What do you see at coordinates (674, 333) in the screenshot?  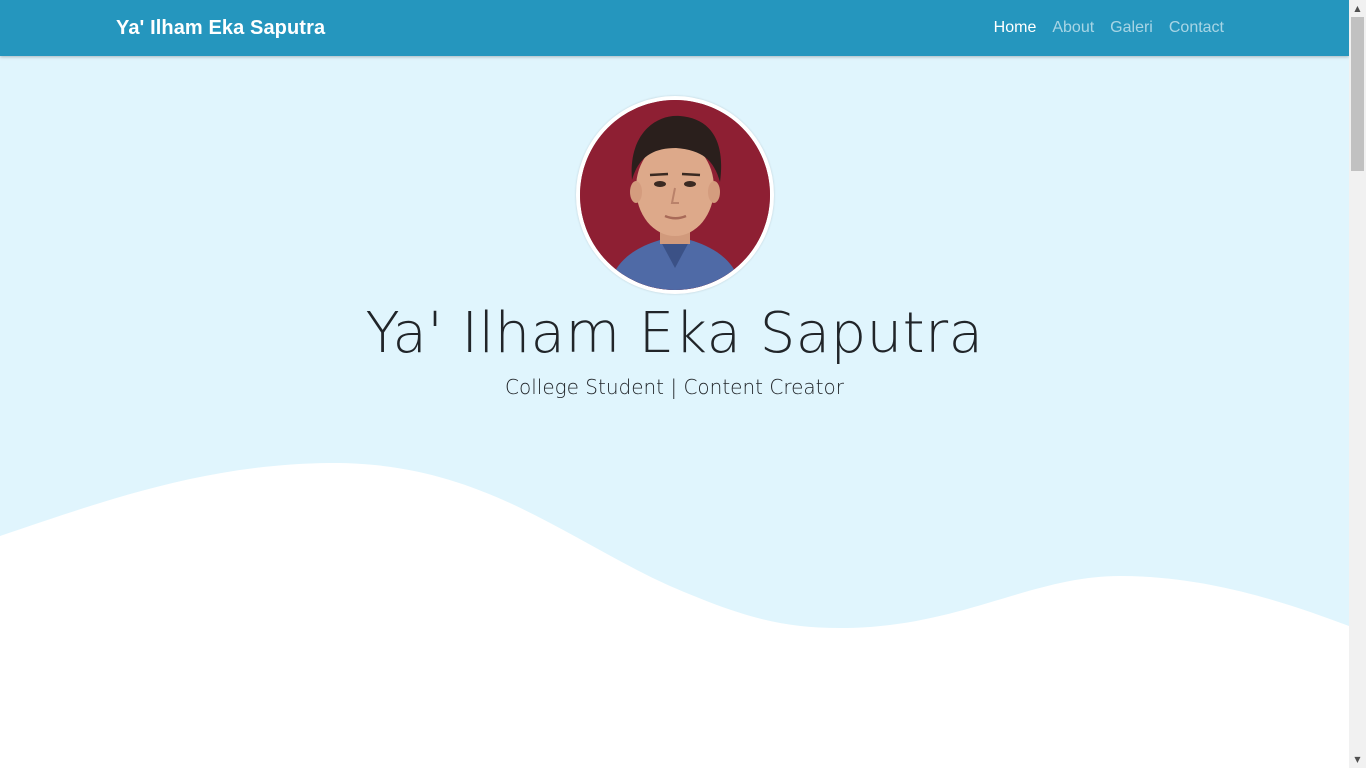 I see `hero-name: Ya' Ilham Eka Saputra` at bounding box center [674, 333].